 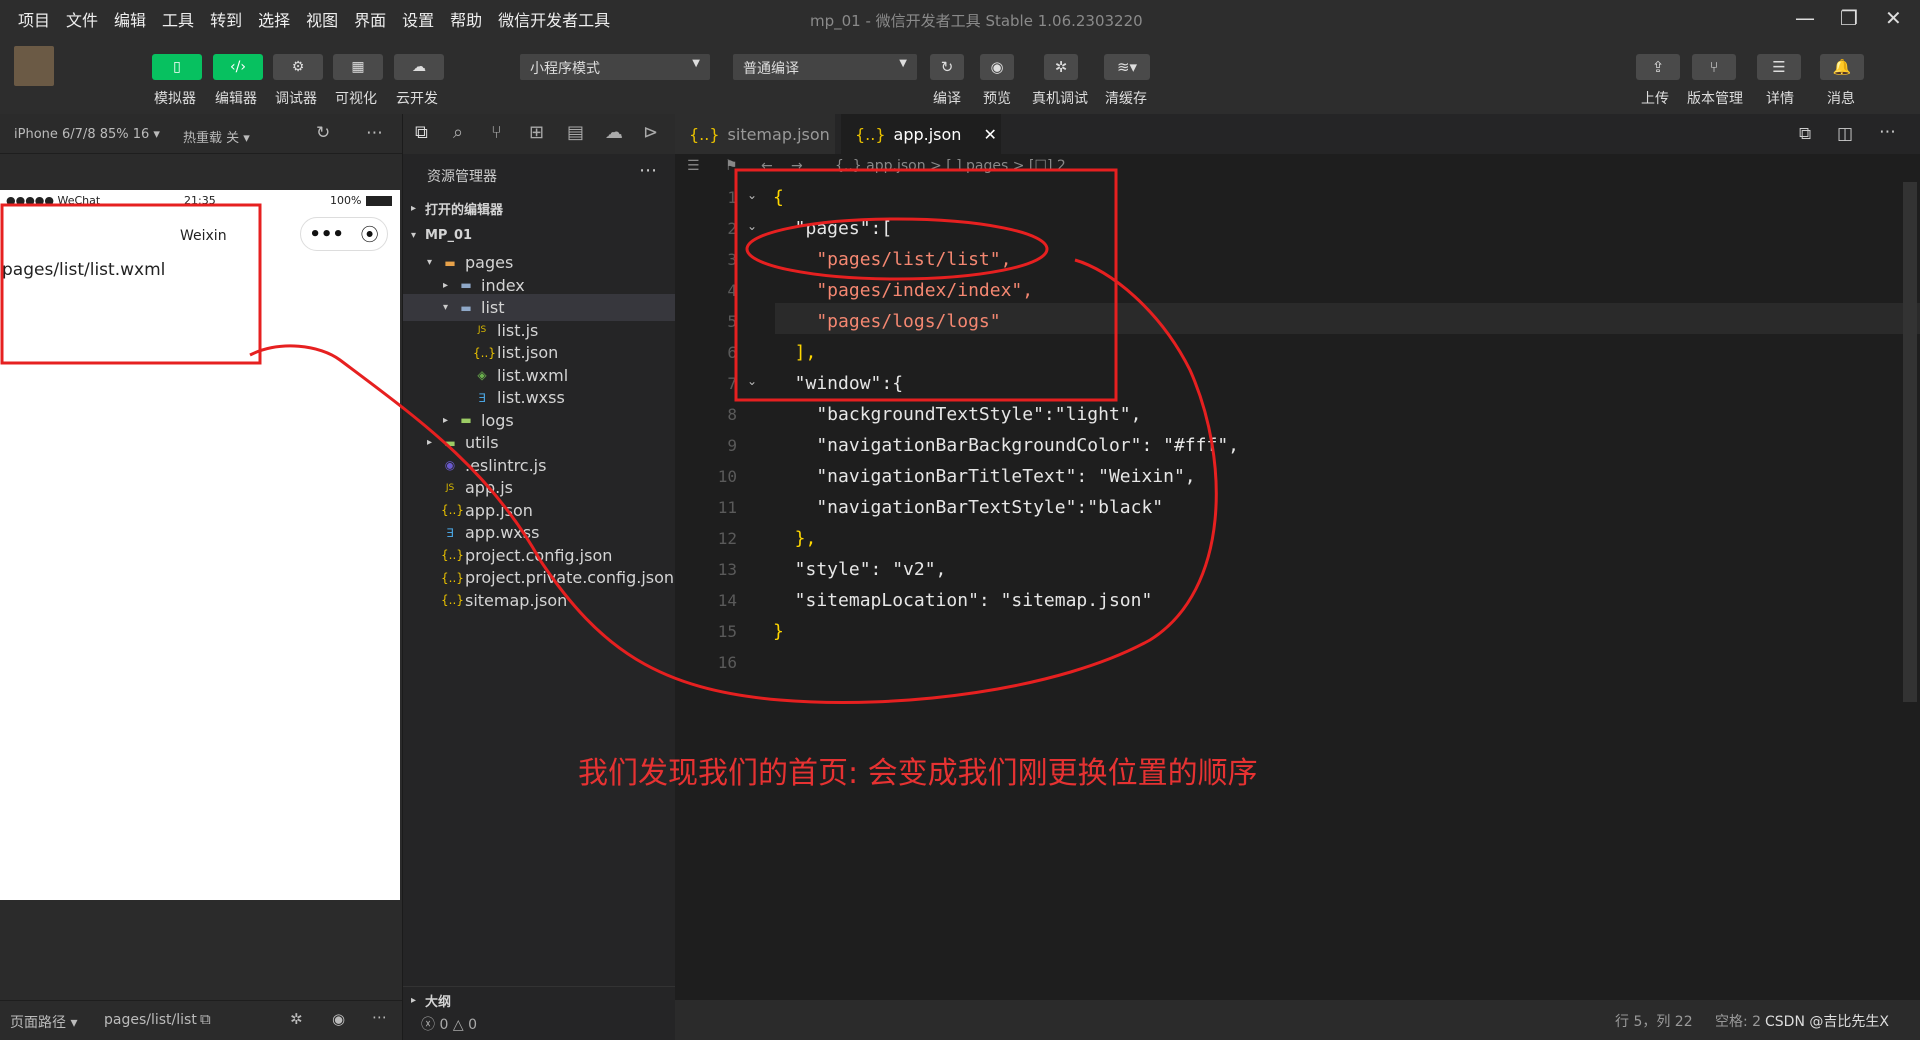 I want to click on menu-item: 视图, so click(x=322, y=19).